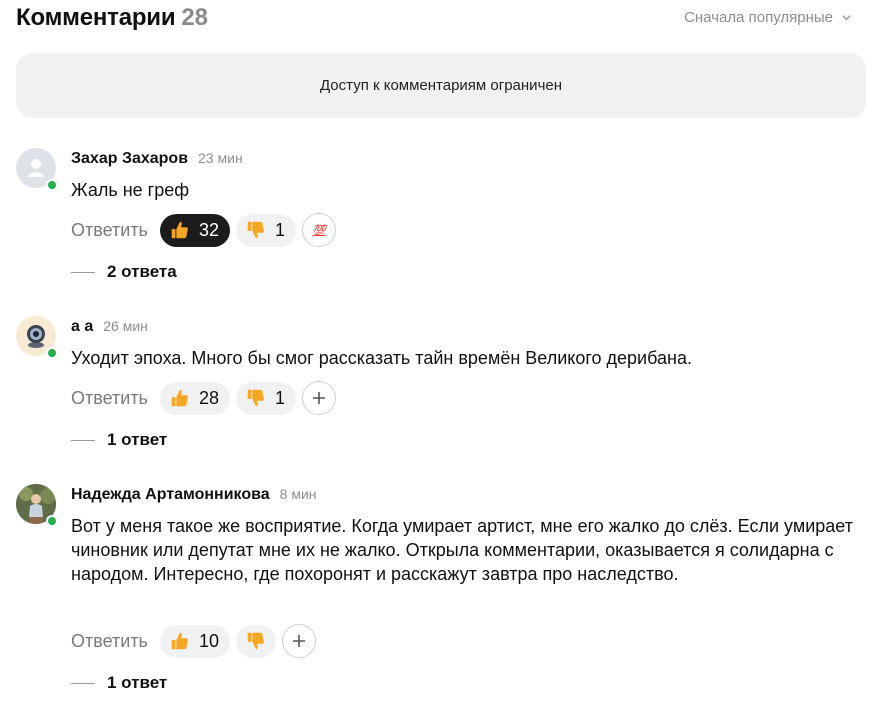  I want to click on like-count: 10, so click(208, 640).